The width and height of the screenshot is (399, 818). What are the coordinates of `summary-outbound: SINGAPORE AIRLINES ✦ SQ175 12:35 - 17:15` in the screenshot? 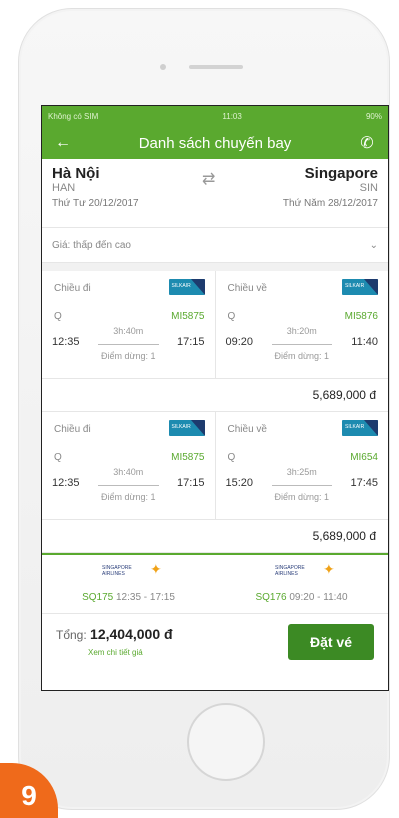 It's located at (128, 584).